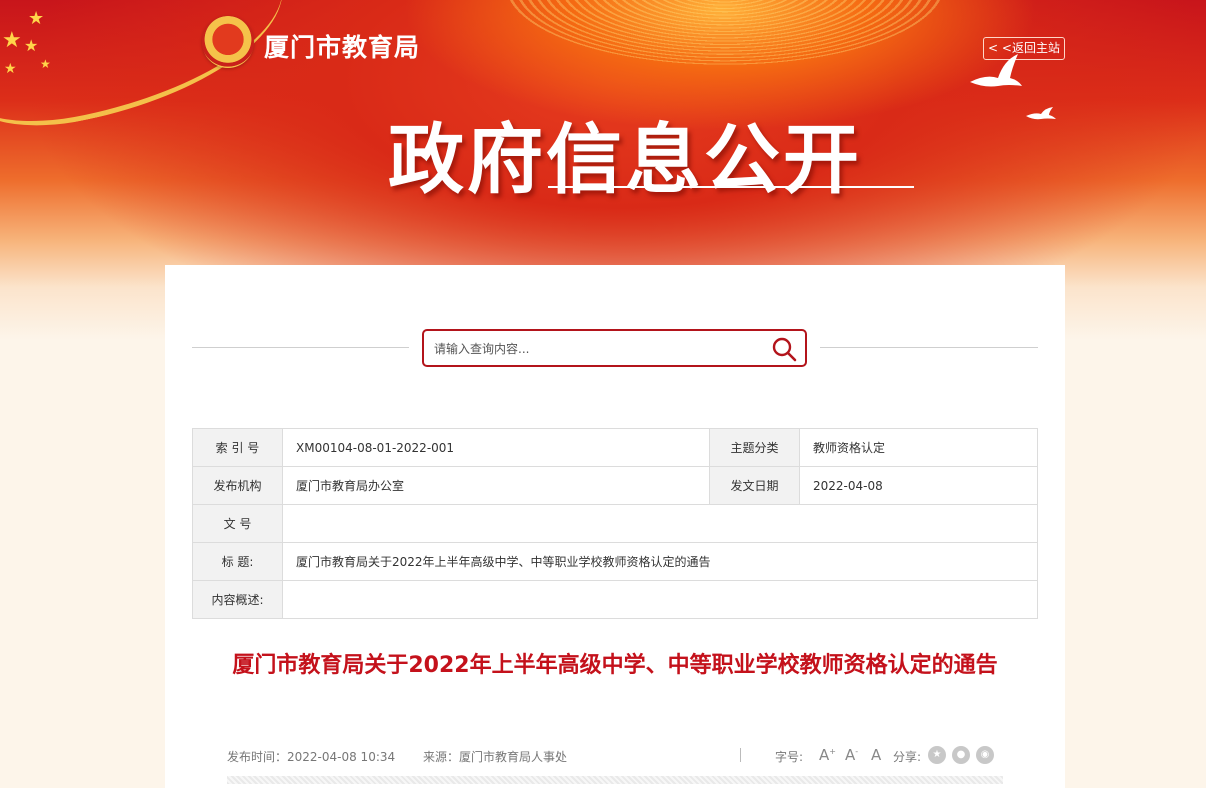  What do you see at coordinates (918, 485) in the screenshot?
I see `issue-date-value: 2022-04-08` at bounding box center [918, 485].